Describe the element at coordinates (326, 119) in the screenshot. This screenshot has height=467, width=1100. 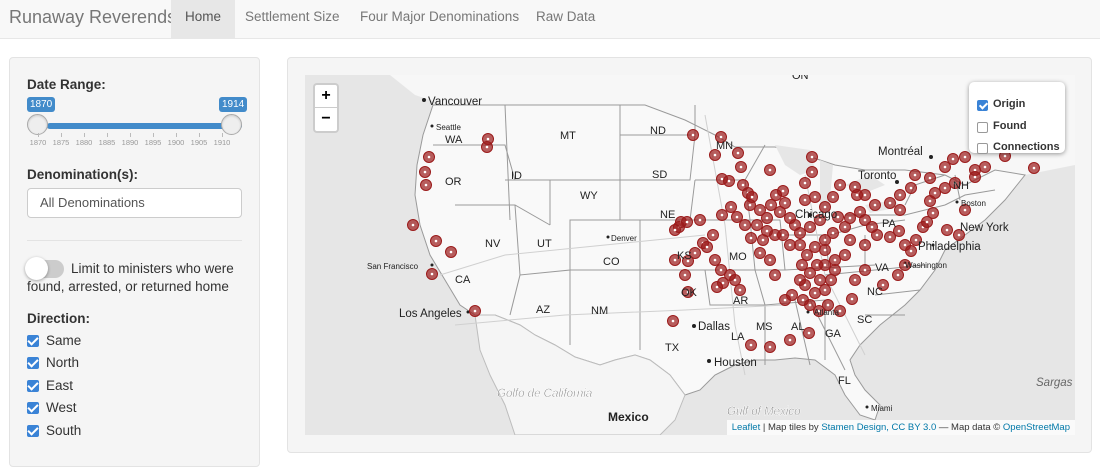
I see `zoom-out-button: −` at that location.